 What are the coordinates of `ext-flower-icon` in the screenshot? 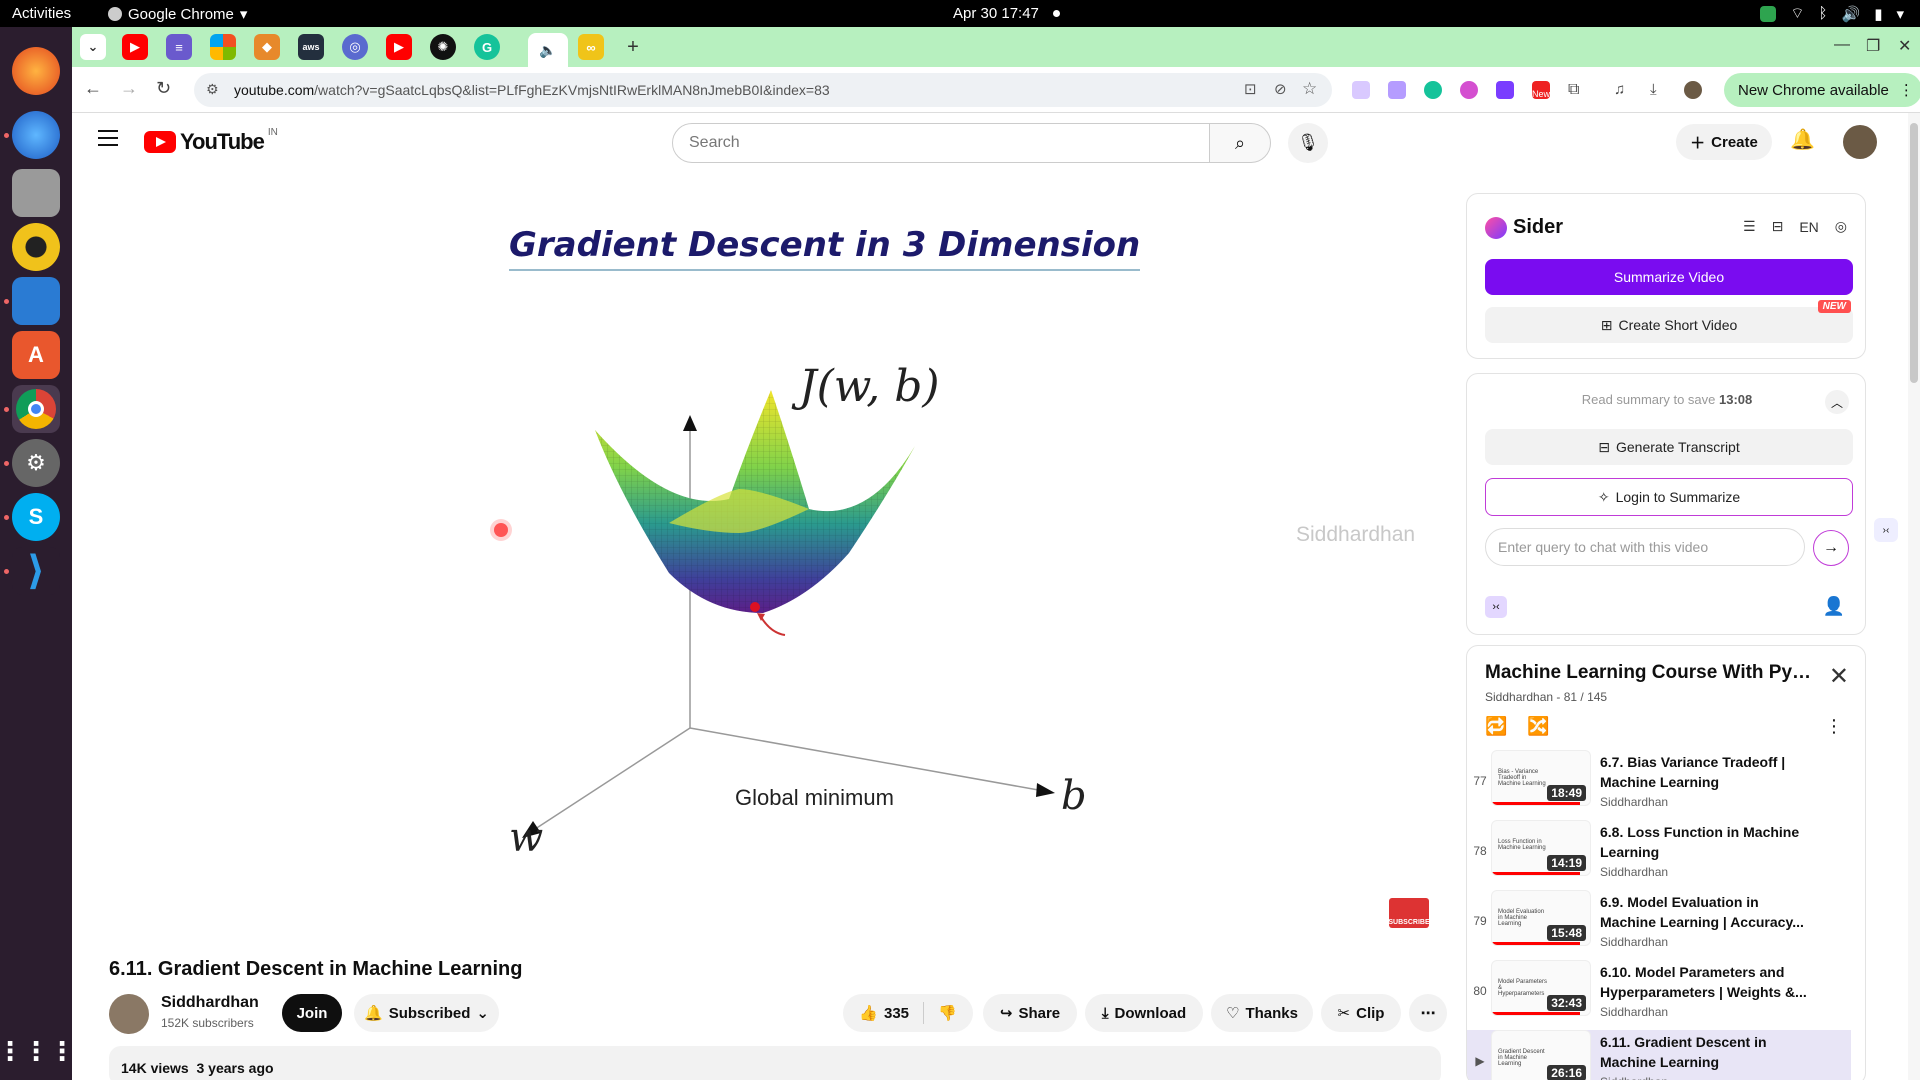 It's located at (1469, 90).